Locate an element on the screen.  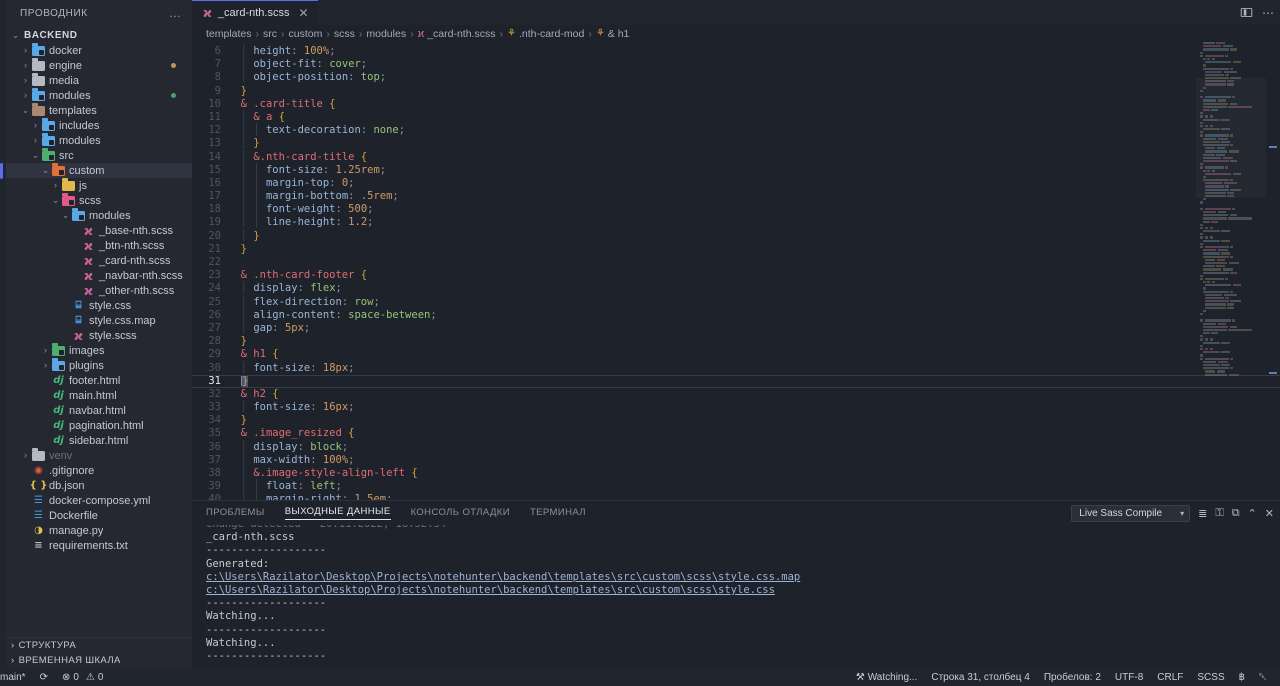
tree-item-dockerfile: ☰ Dockerfile is located at coordinates (99, 515).